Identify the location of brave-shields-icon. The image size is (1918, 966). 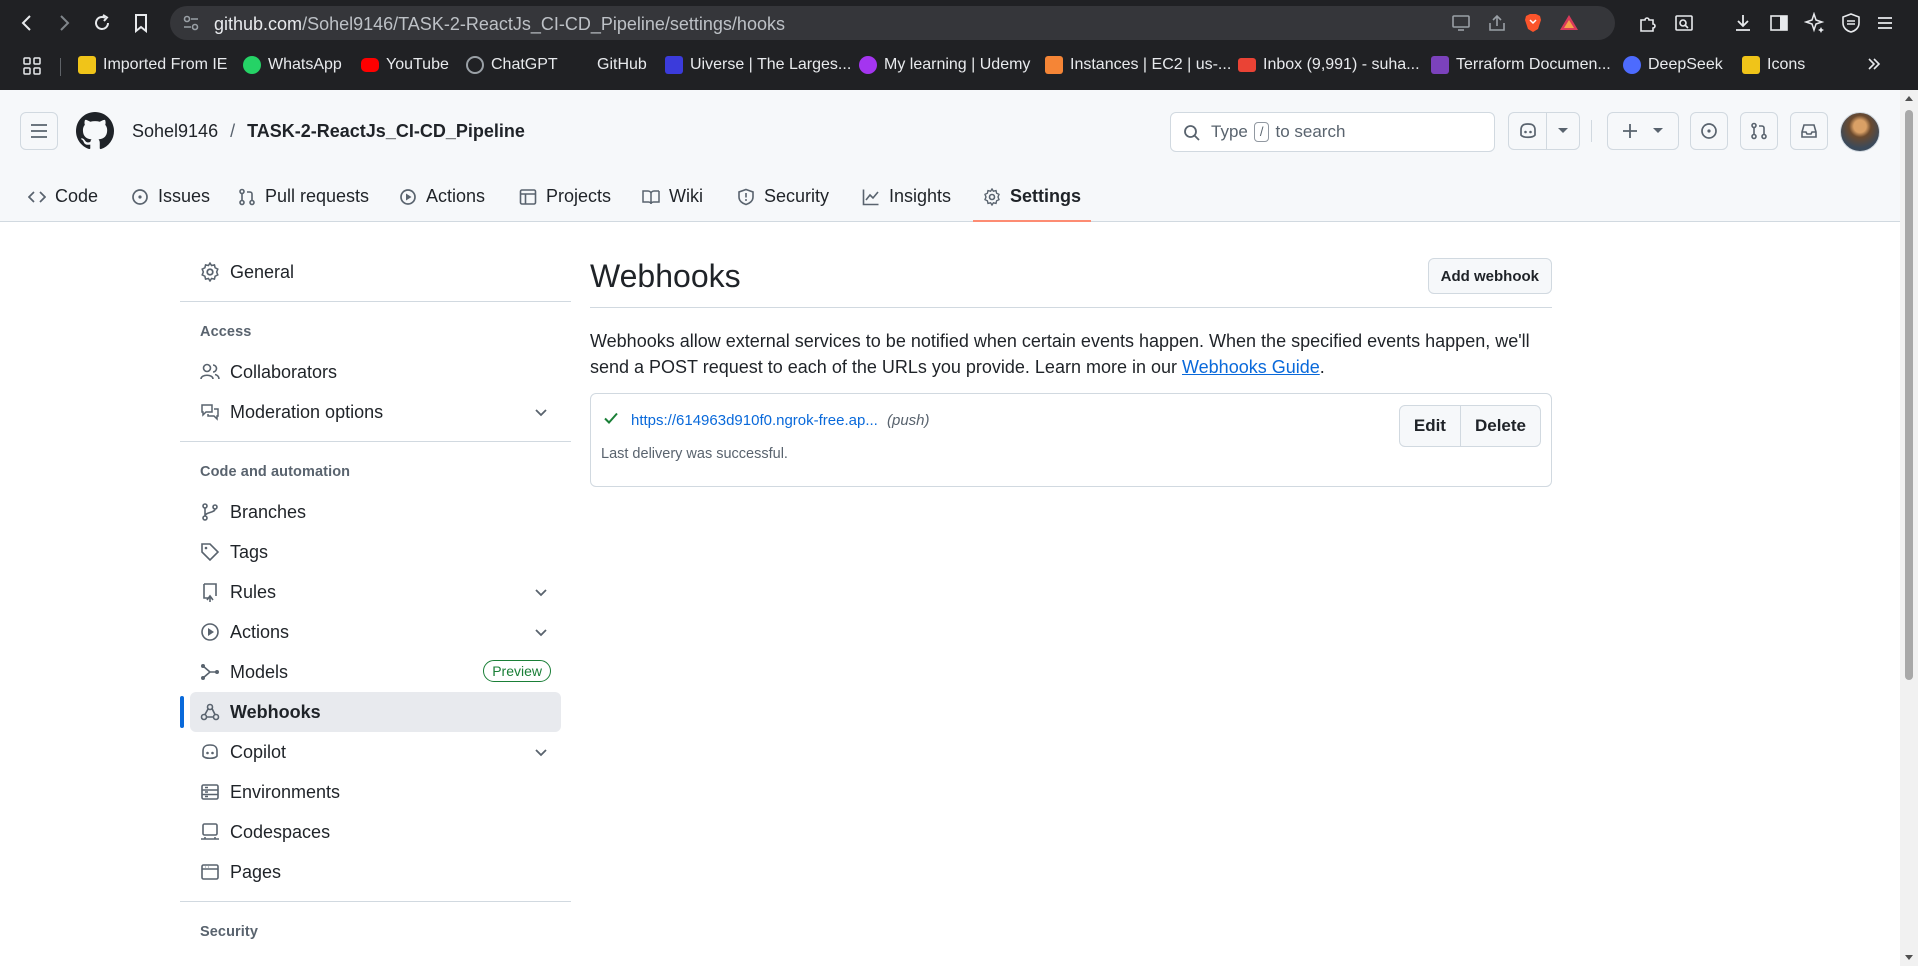
(1533, 23).